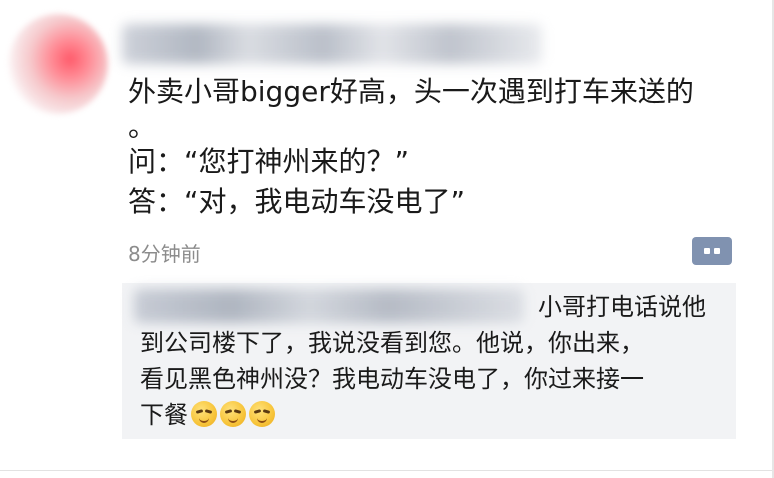 The image size is (774, 478). Describe the element at coordinates (297, 201) in the screenshot. I see `post-text-line: 答：“对，我电动车没电了”` at that location.